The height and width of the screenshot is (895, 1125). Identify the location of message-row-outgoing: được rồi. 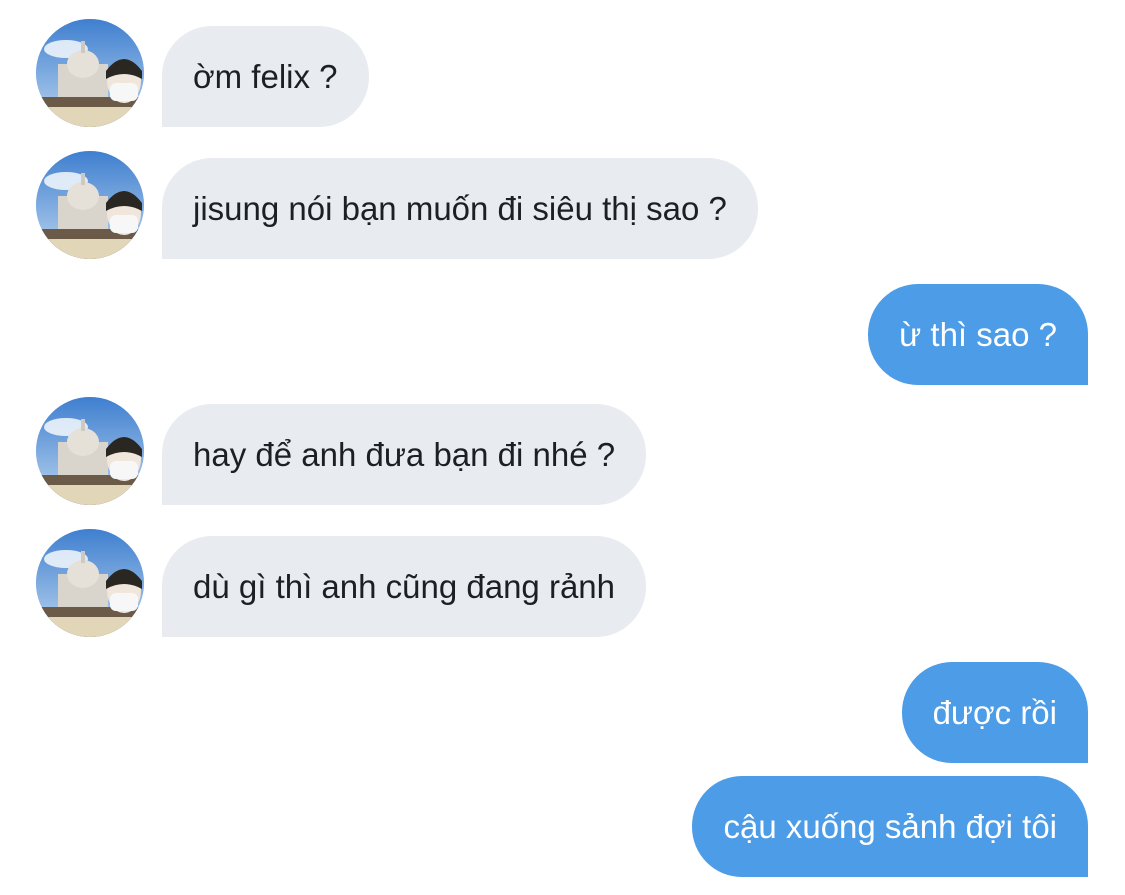
(562, 712).